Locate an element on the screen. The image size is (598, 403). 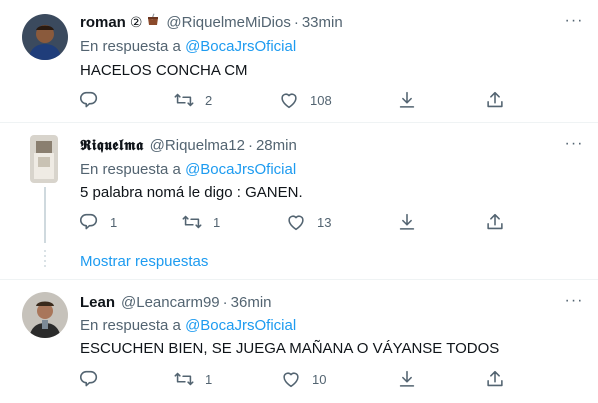
handle: @RiquelmeMiDios is located at coordinates (228, 22).